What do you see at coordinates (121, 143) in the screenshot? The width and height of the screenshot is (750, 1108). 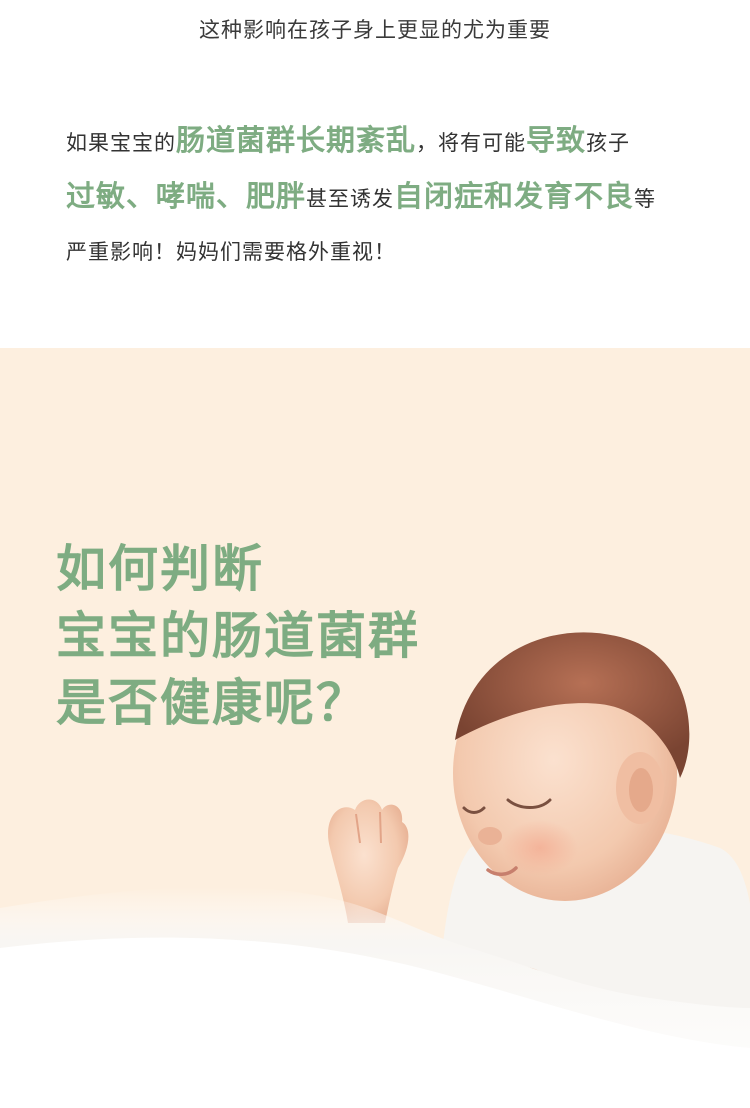 I see `text-segment: 如果宝宝的` at bounding box center [121, 143].